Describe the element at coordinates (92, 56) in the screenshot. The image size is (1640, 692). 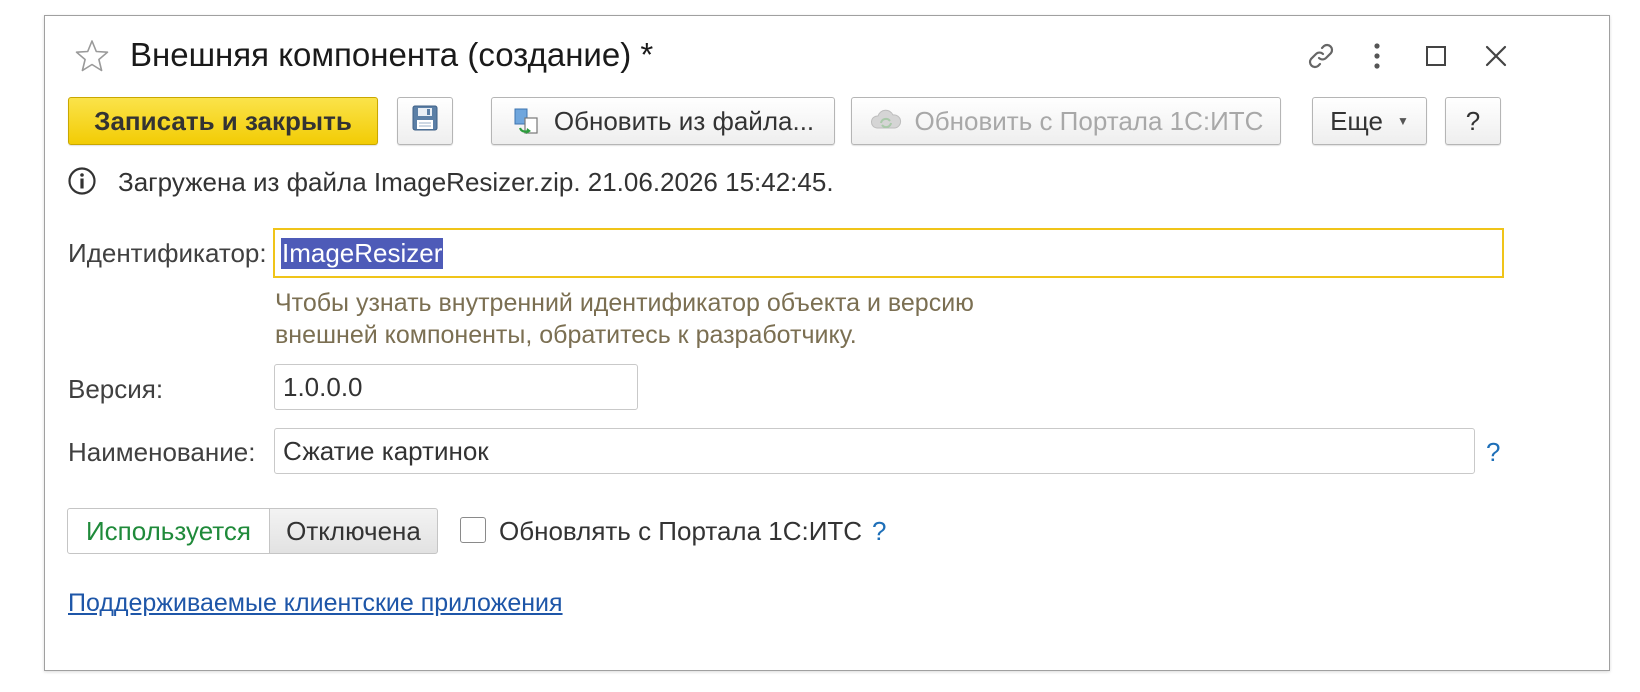
I see `favorite-star-icon` at that location.